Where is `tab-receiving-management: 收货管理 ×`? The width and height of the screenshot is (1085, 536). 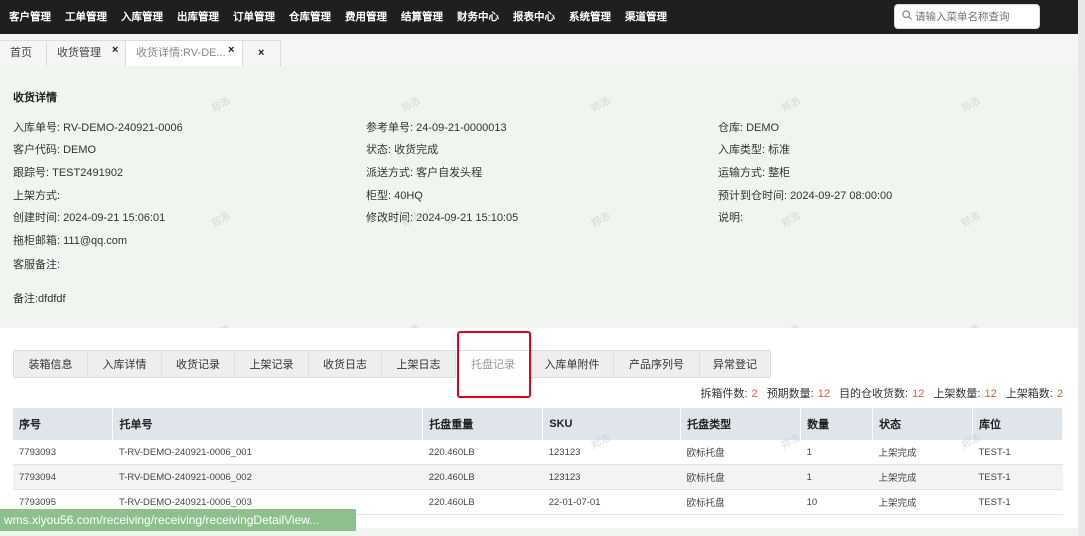 tab-receiving-management: 收货管理 × is located at coordinates (86, 53).